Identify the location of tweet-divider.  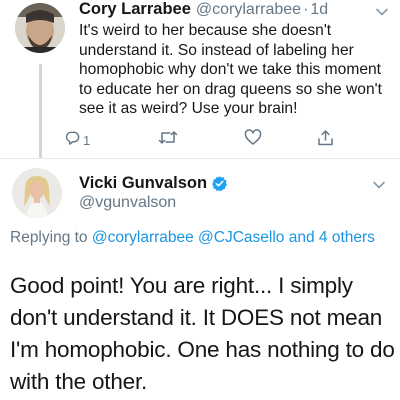
(200, 158).